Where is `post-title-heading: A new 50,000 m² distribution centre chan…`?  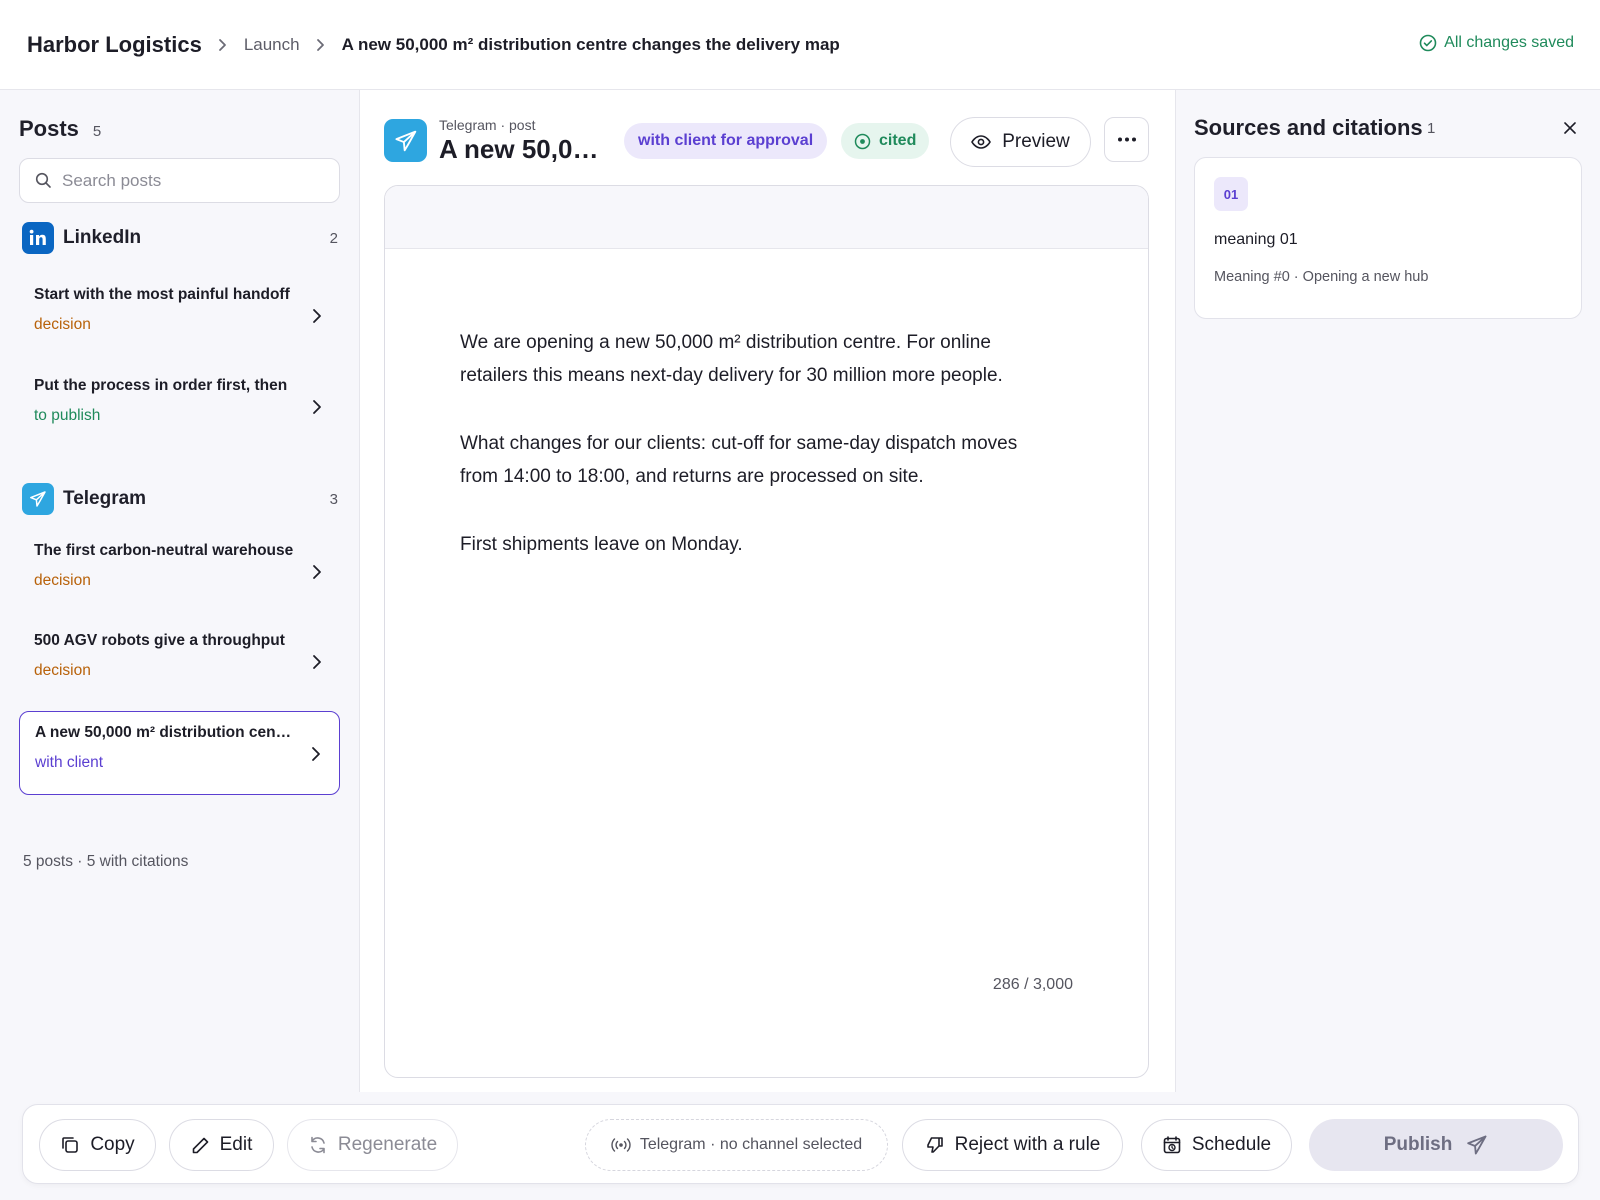
post-title-heading: A new 50,000 m² distribution centre chan… is located at coordinates (524, 149).